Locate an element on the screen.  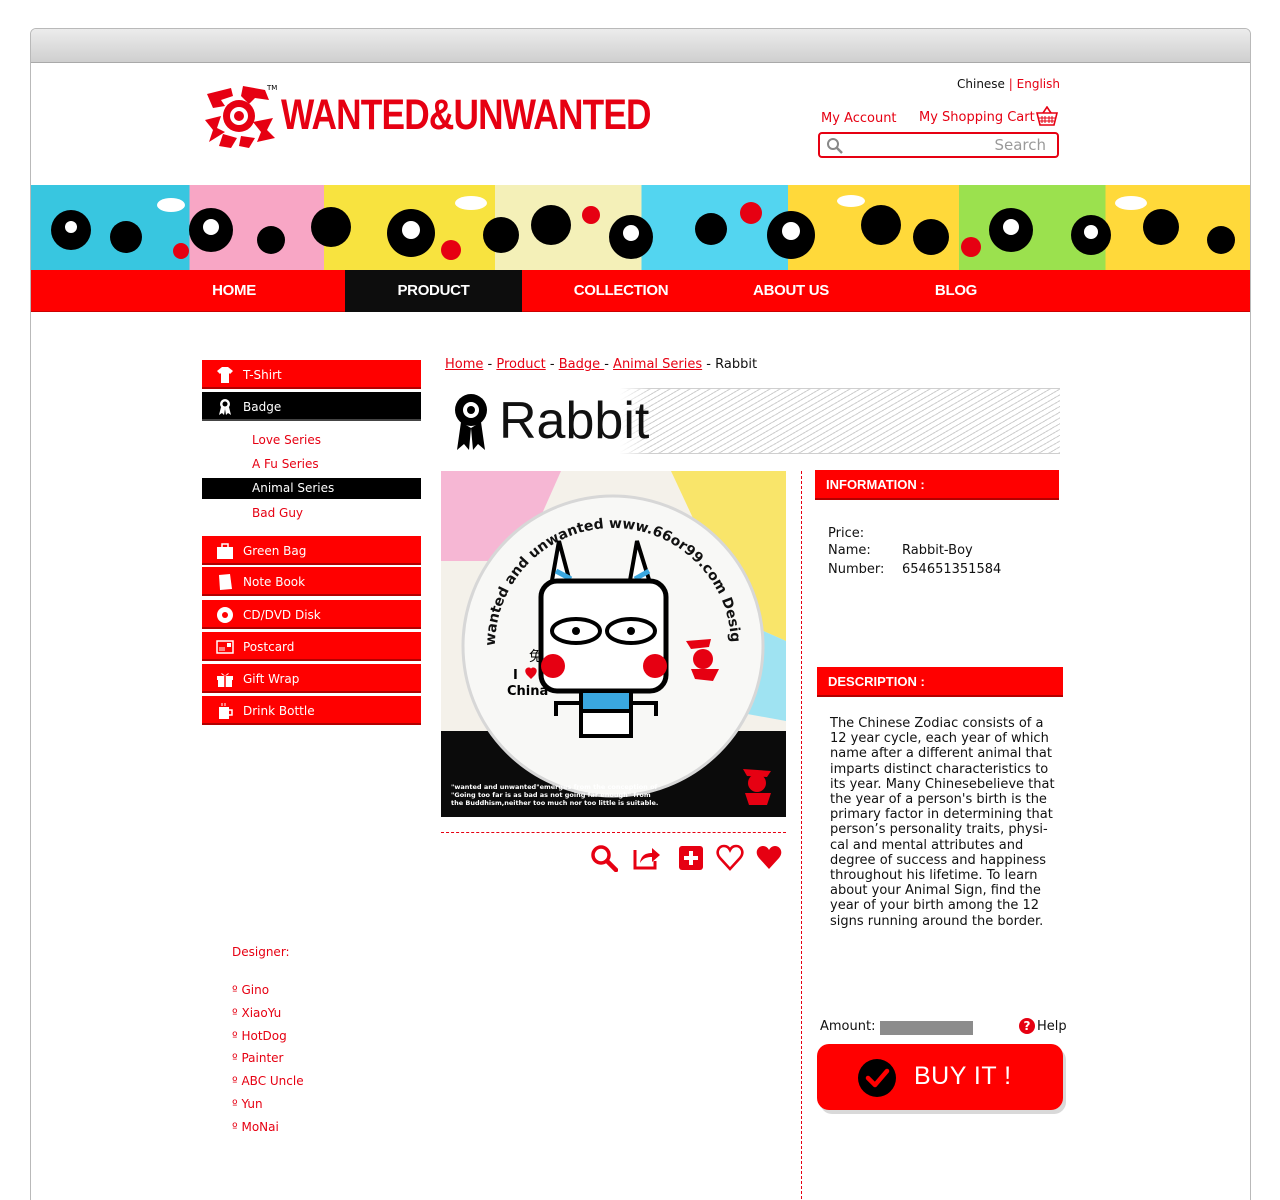
browser-top-bar is located at coordinates (640, 46).